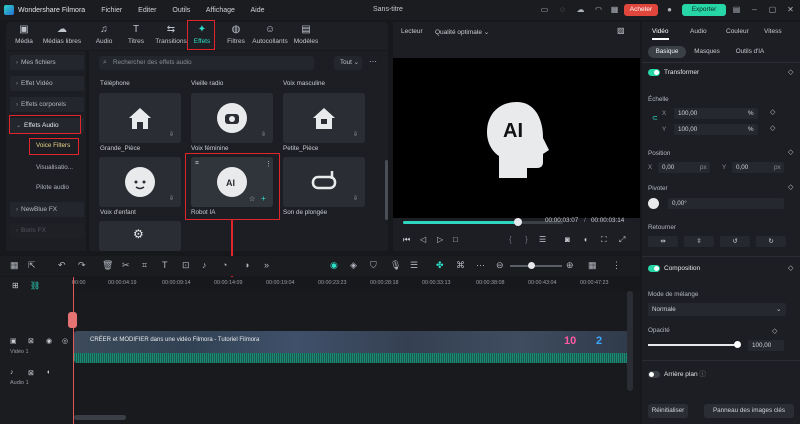 The width and height of the screenshot is (800, 424). I want to click on effect-card-child-voice: ⇩, so click(140, 182).